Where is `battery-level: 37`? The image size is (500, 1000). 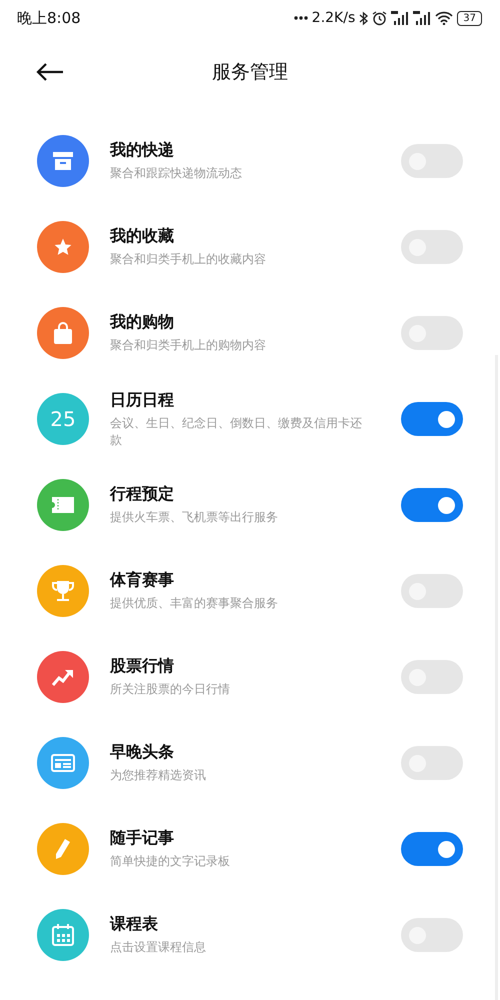 battery-level: 37 is located at coordinates (469, 18).